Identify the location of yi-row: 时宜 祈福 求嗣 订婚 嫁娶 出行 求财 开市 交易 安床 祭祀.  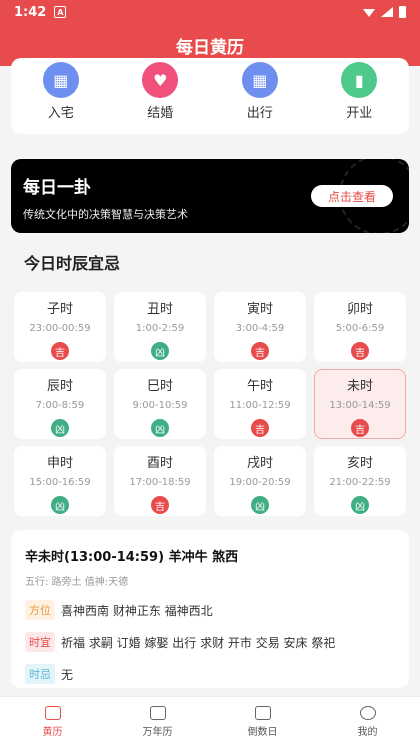
(210, 642).